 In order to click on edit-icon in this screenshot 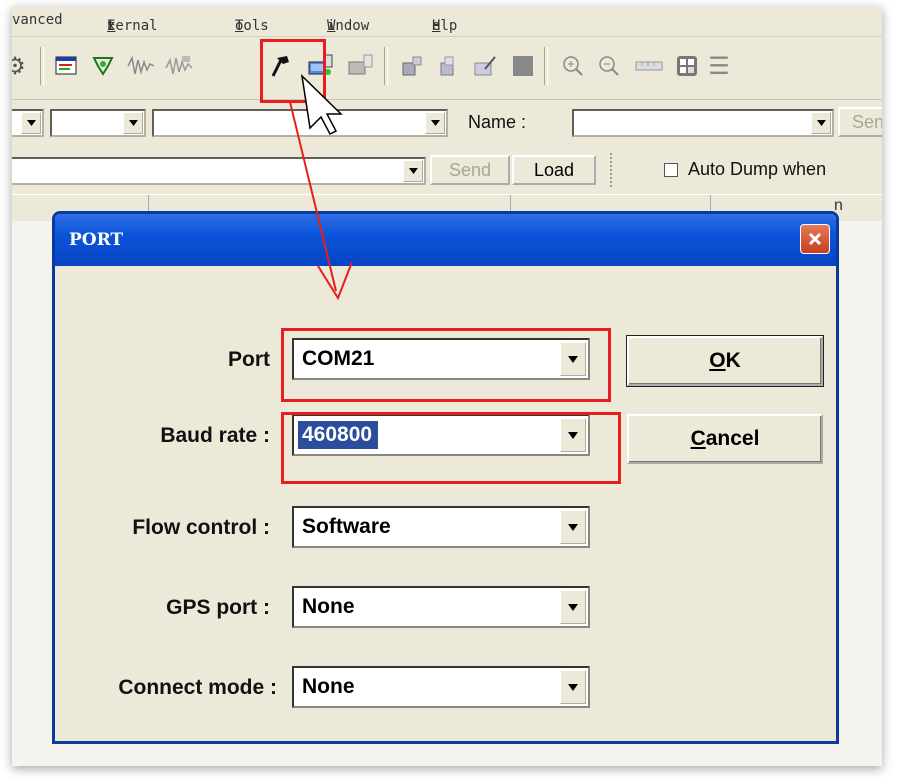, I will do `click(485, 66)`.